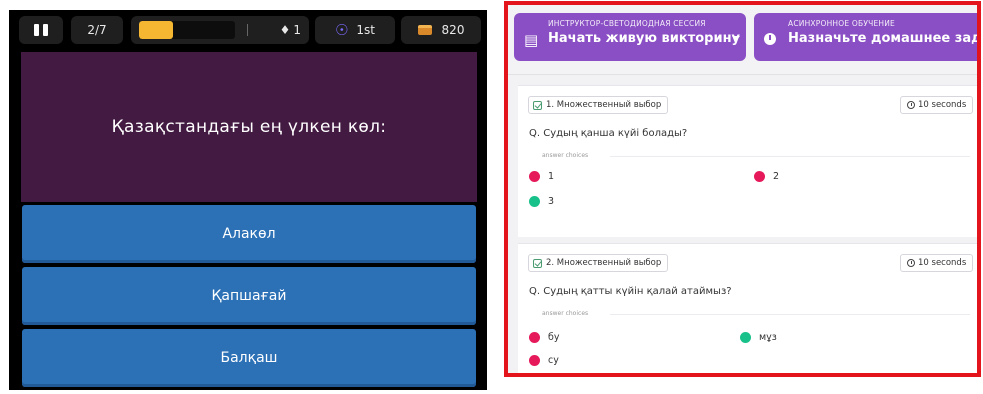  I want to click on answer-choice: 1, so click(541, 176).